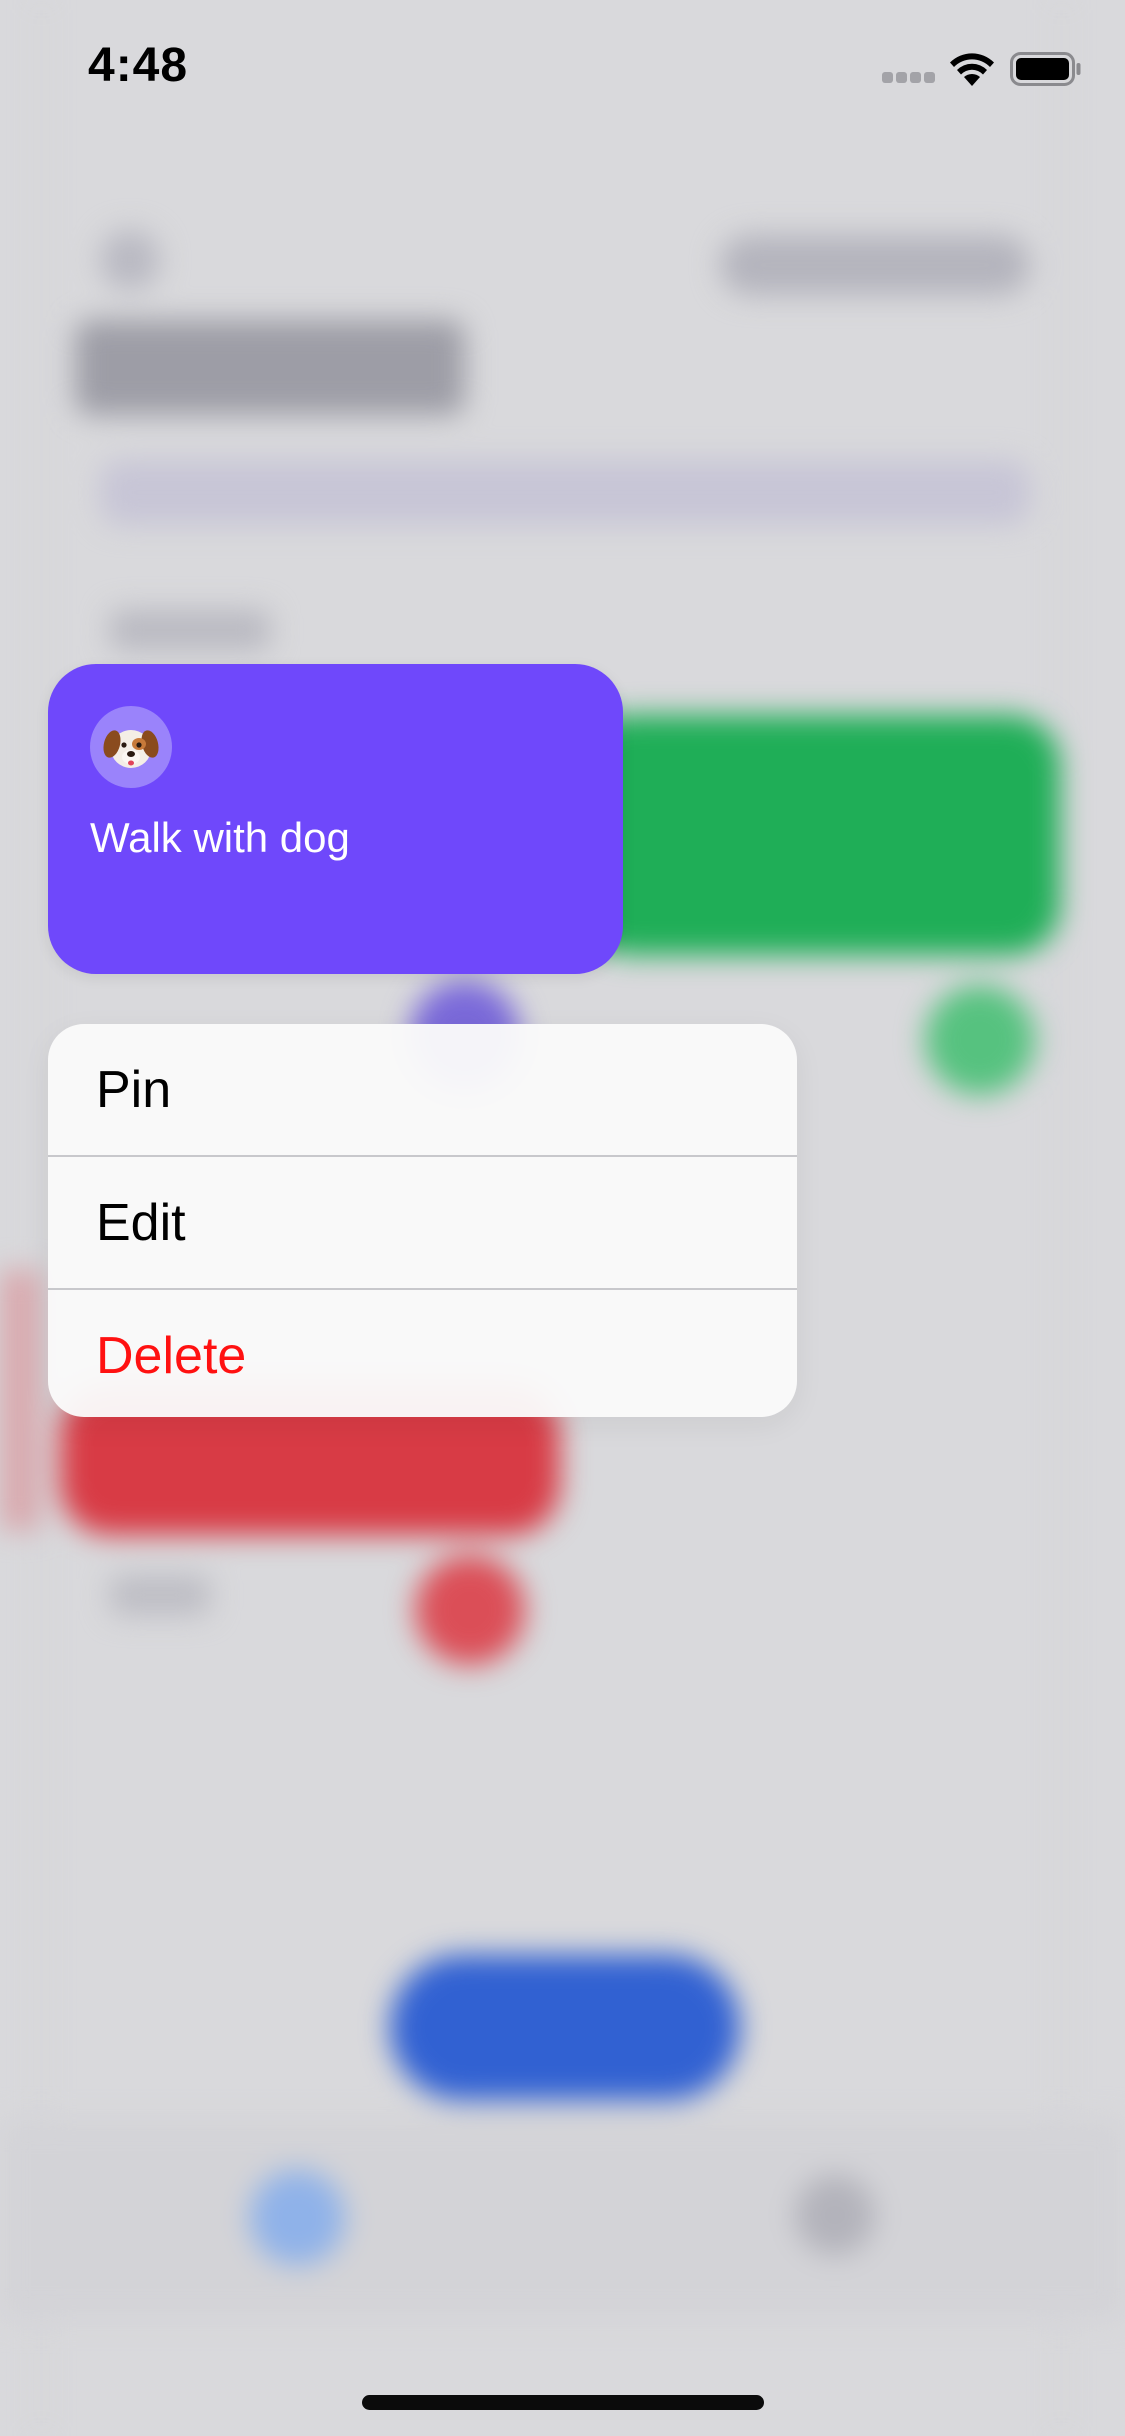 This screenshot has width=1125, height=2436. What do you see at coordinates (1045, 69) in the screenshot?
I see `battery-icon` at bounding box center [1045, 69].